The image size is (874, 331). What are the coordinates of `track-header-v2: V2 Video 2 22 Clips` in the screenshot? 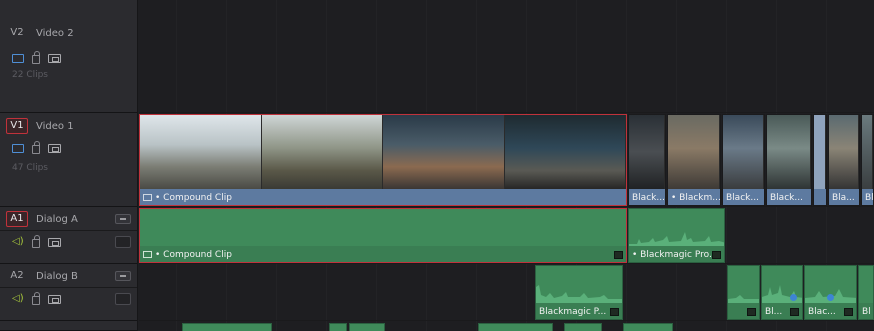 It's located at (68, 56).